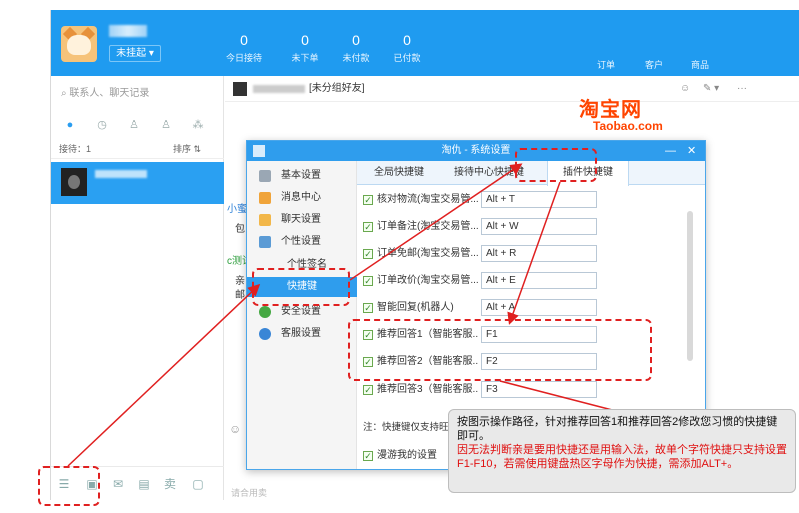 This screenshot has height=513, width=799. What do you see at coordinates (166, 125) in the screenshot?
I see `group-icon: ♙` at bounding box center [166, 125].